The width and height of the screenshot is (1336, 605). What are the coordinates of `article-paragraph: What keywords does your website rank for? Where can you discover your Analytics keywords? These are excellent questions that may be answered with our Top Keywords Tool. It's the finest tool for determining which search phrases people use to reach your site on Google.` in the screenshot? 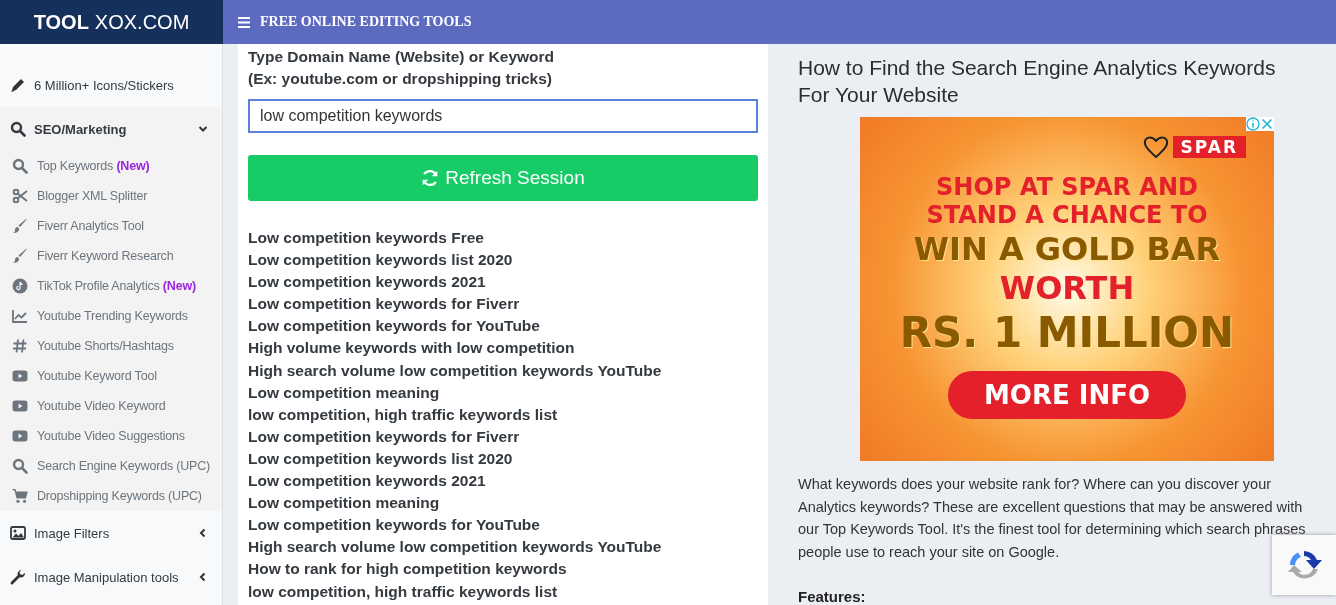 It's located at (1052, 519).